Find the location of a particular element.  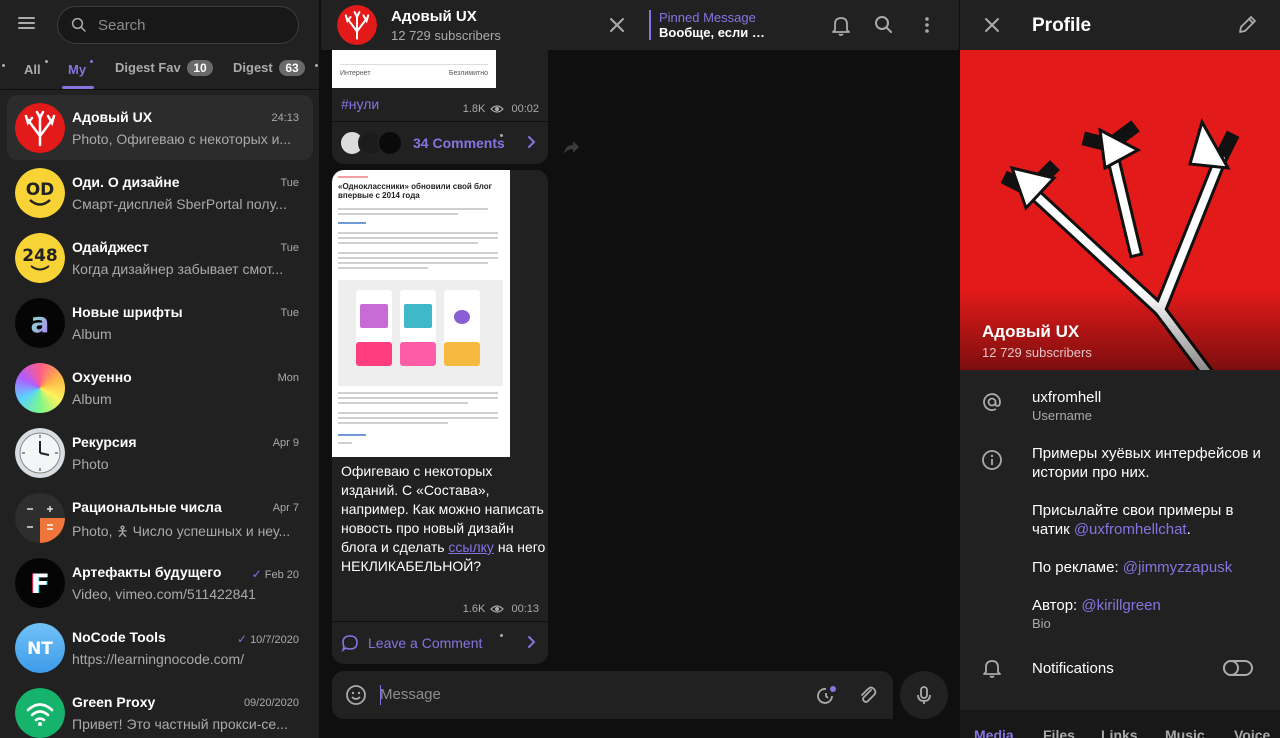

tab-my: My is located at coordinates (81, 68).